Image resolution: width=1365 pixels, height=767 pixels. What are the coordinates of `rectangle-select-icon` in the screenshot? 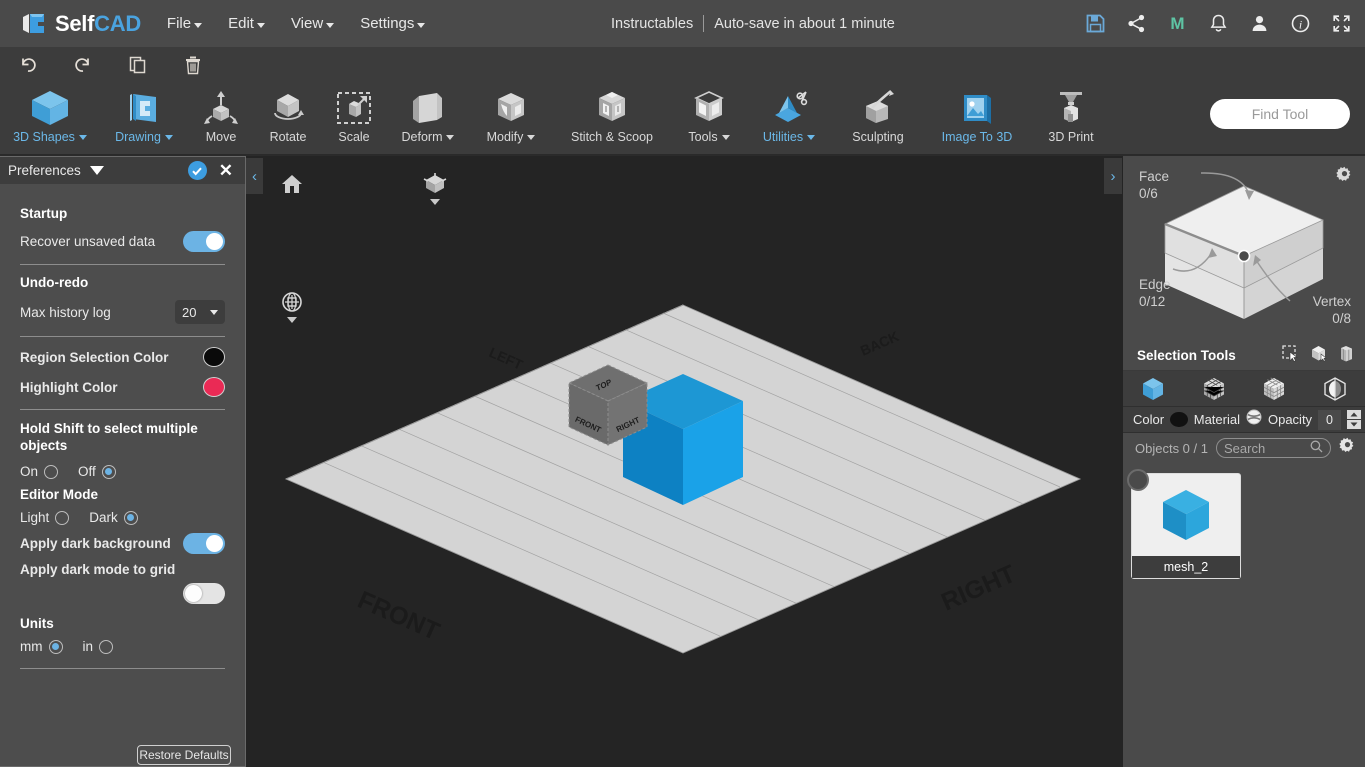 It's located at (1290, 355).